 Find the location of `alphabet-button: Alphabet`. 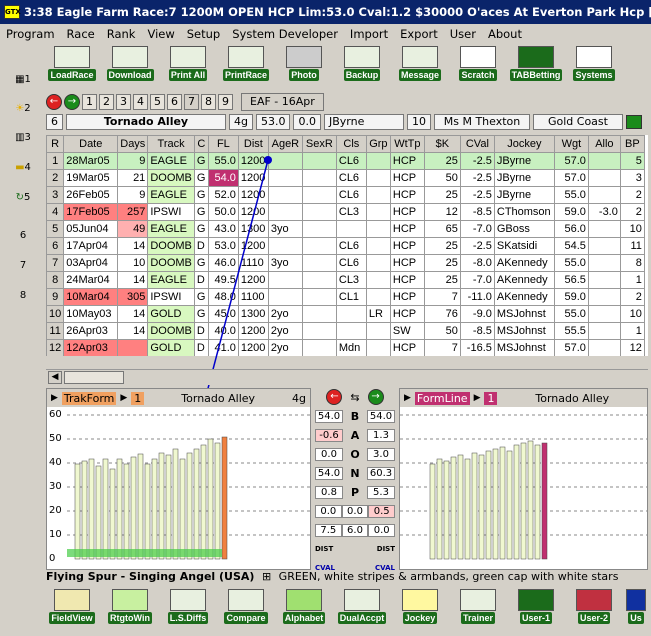

alphabet-button: Alphabet is located at coordinates (304, 608).